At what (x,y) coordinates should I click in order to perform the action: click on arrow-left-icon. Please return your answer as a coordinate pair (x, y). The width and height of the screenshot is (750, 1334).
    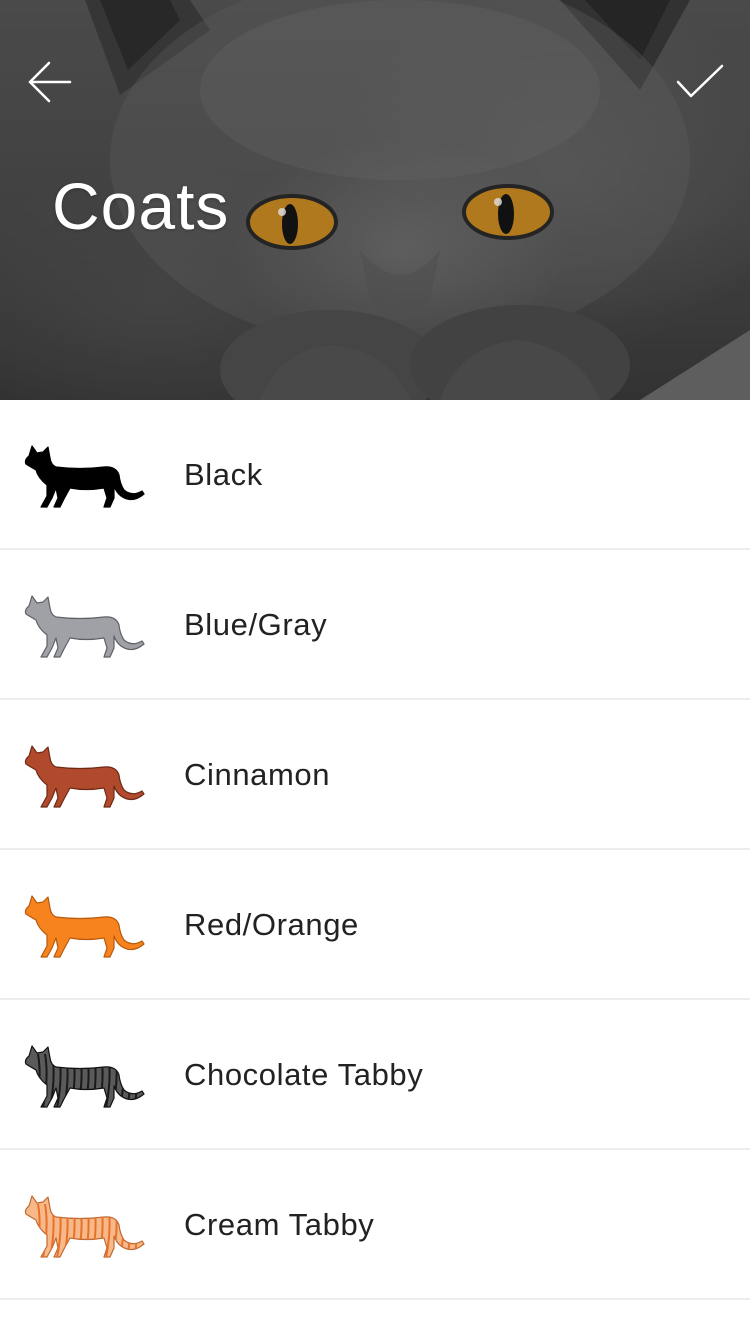
    Looking at the image, I should click on (50, 82).